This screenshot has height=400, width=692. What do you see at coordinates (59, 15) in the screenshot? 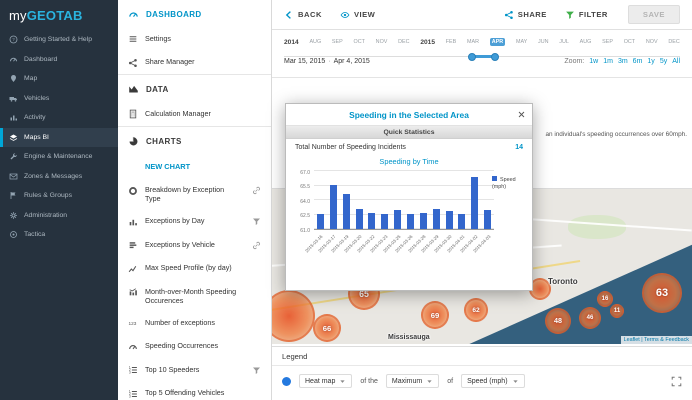
I see `mygeotab-logo: myGEOTAB` at bounding box center [59, 15].